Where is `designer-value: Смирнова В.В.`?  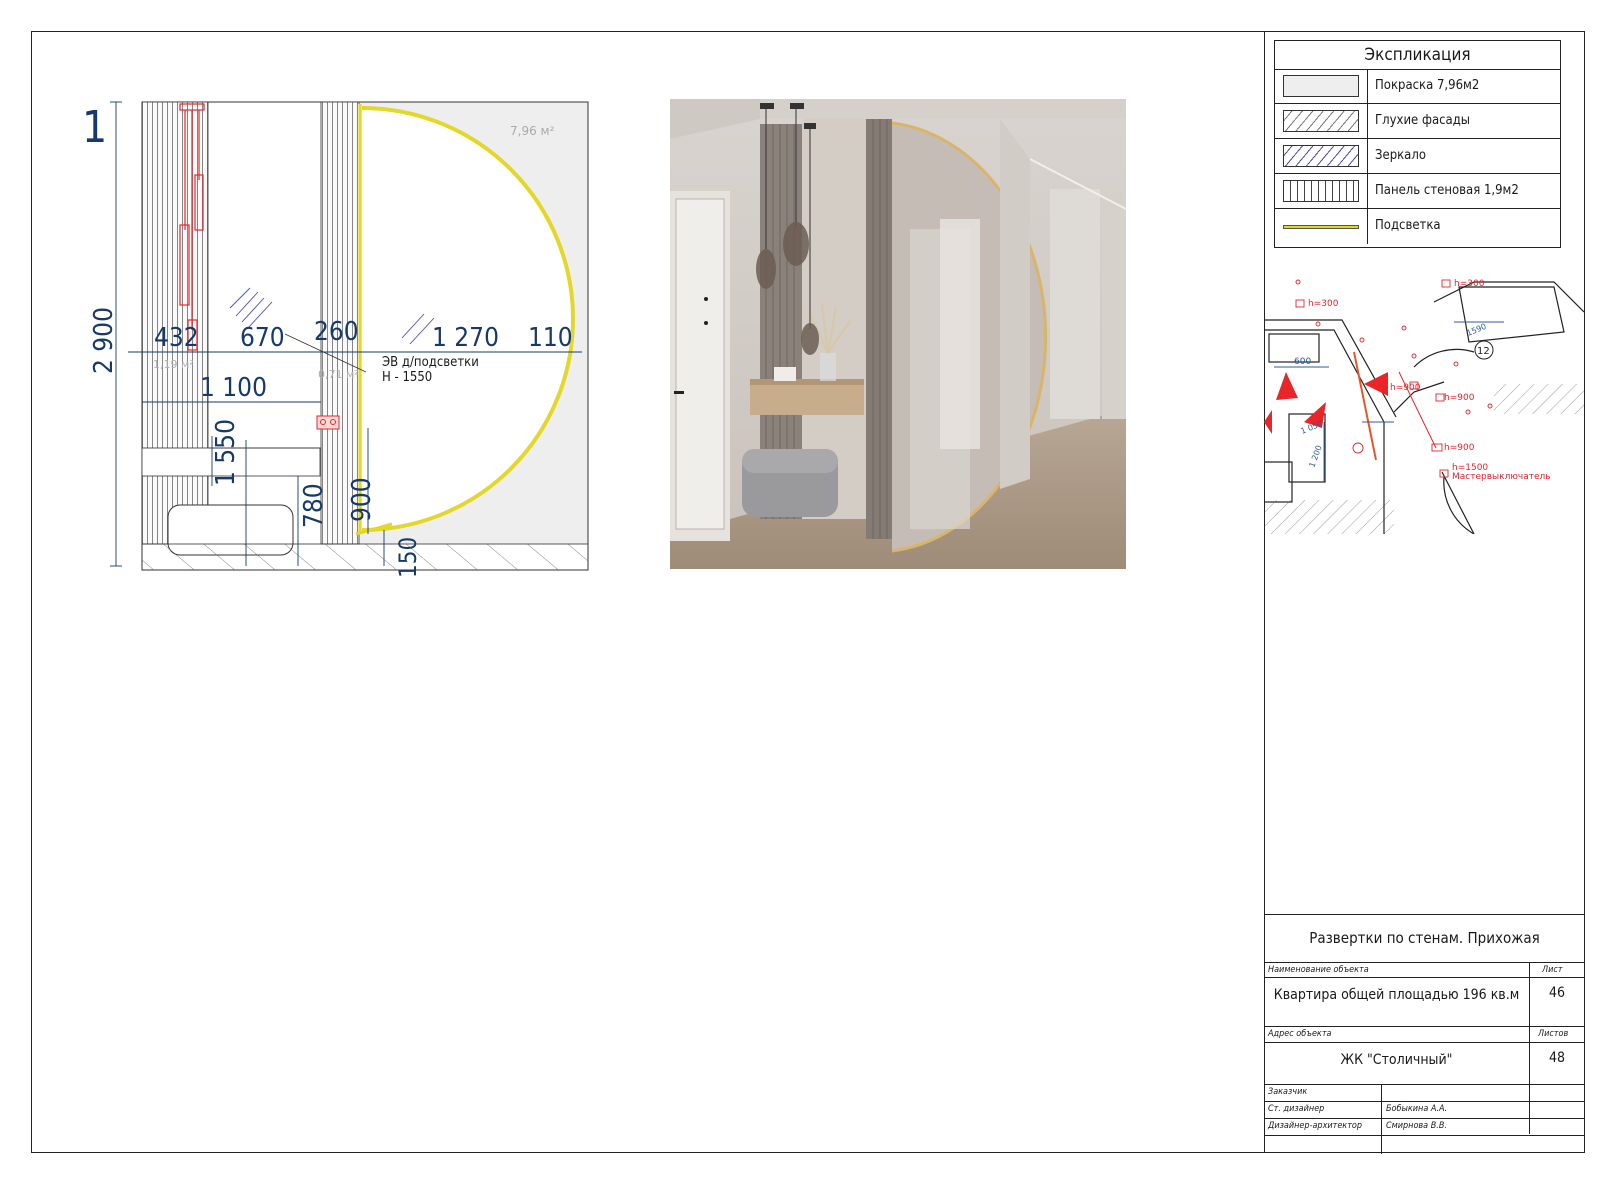 designer-value: Смирнова В.В. is located at coordinates (1416, 1126).